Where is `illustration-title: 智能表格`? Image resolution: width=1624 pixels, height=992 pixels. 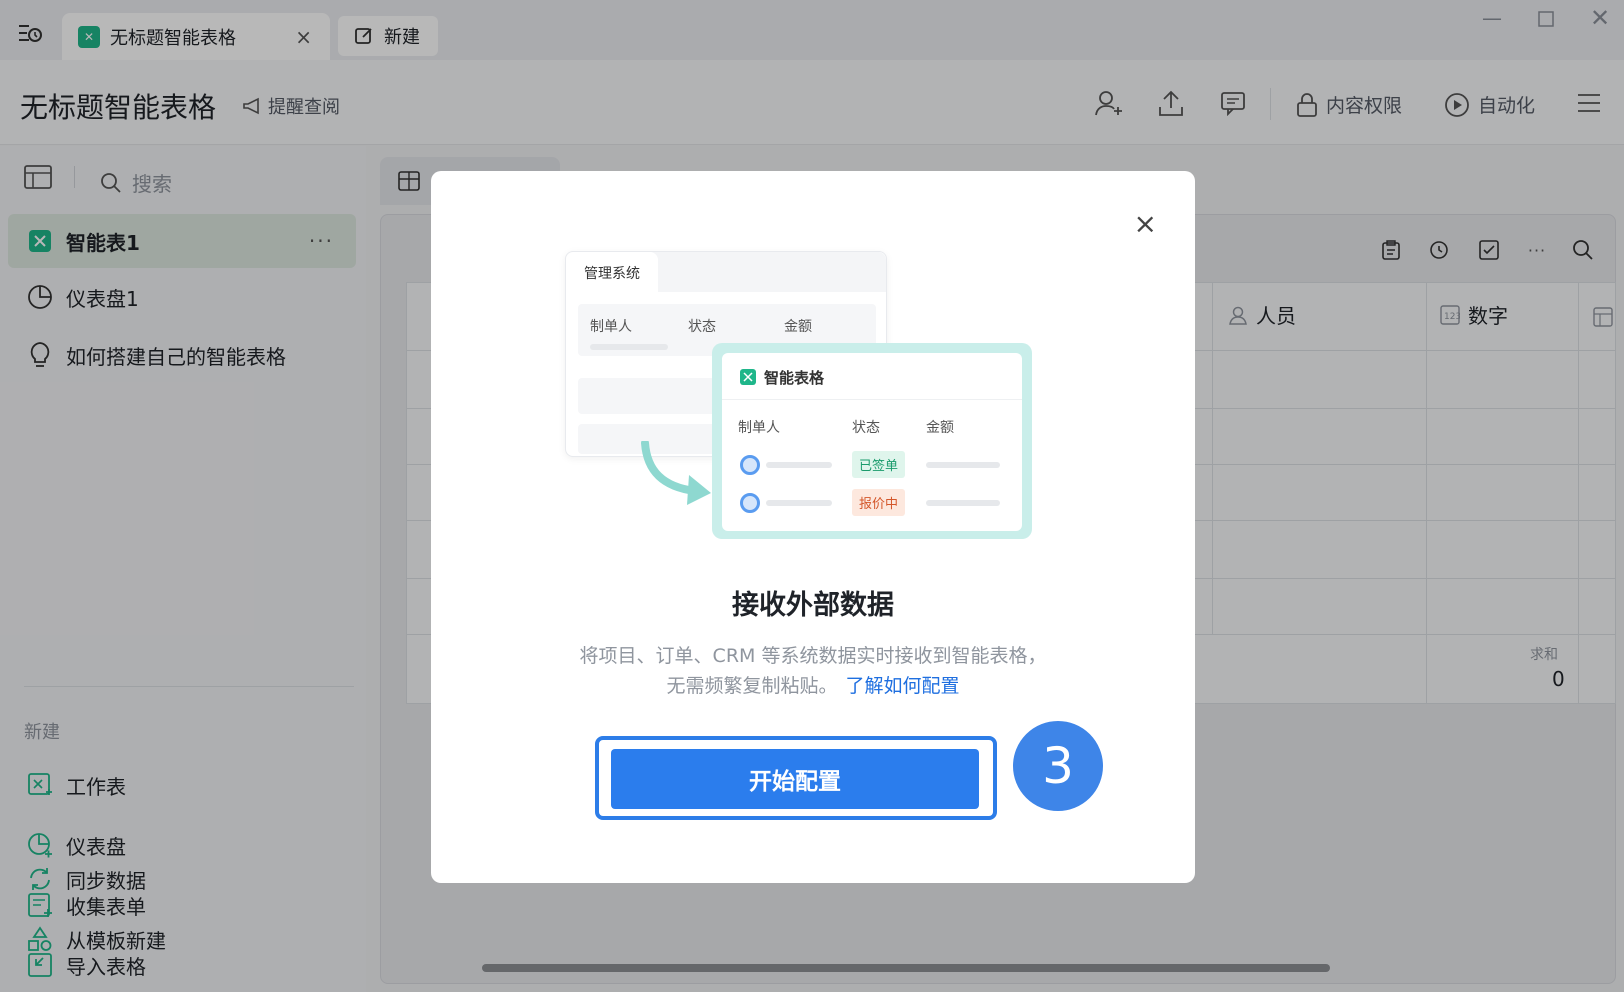
illustration-title: 智能表格 is located at coordinates (794, 378).